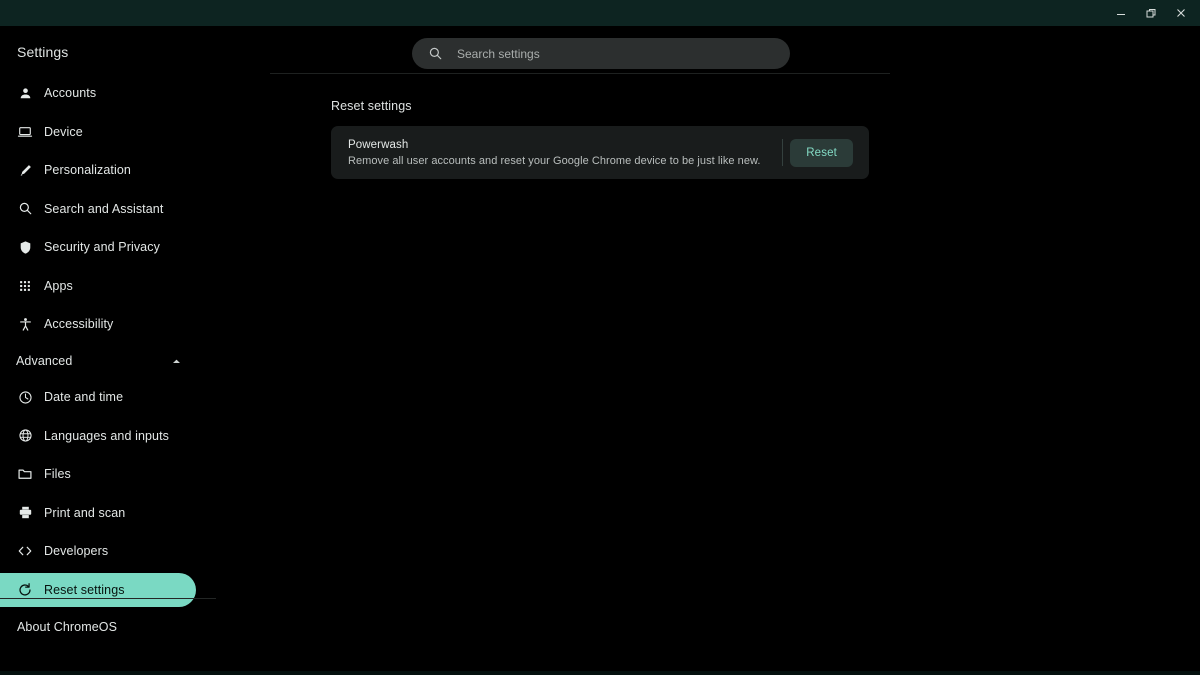 This screenshot has width=1200, height=675. I want to click on accessibility-icon, so click(25, 324).